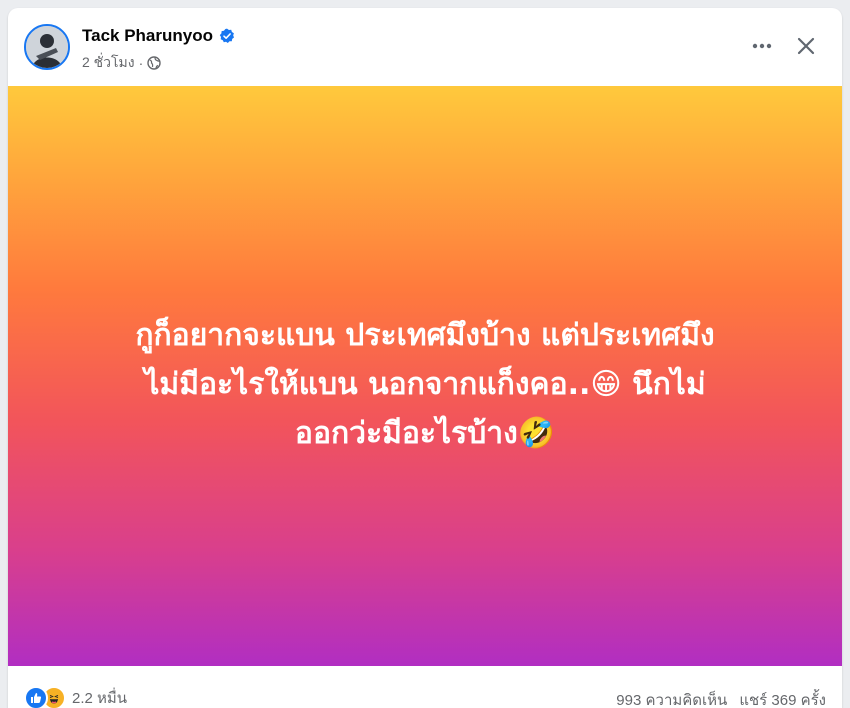 The image size is (850, 708). I want to click on avatar, so click(47, 47).